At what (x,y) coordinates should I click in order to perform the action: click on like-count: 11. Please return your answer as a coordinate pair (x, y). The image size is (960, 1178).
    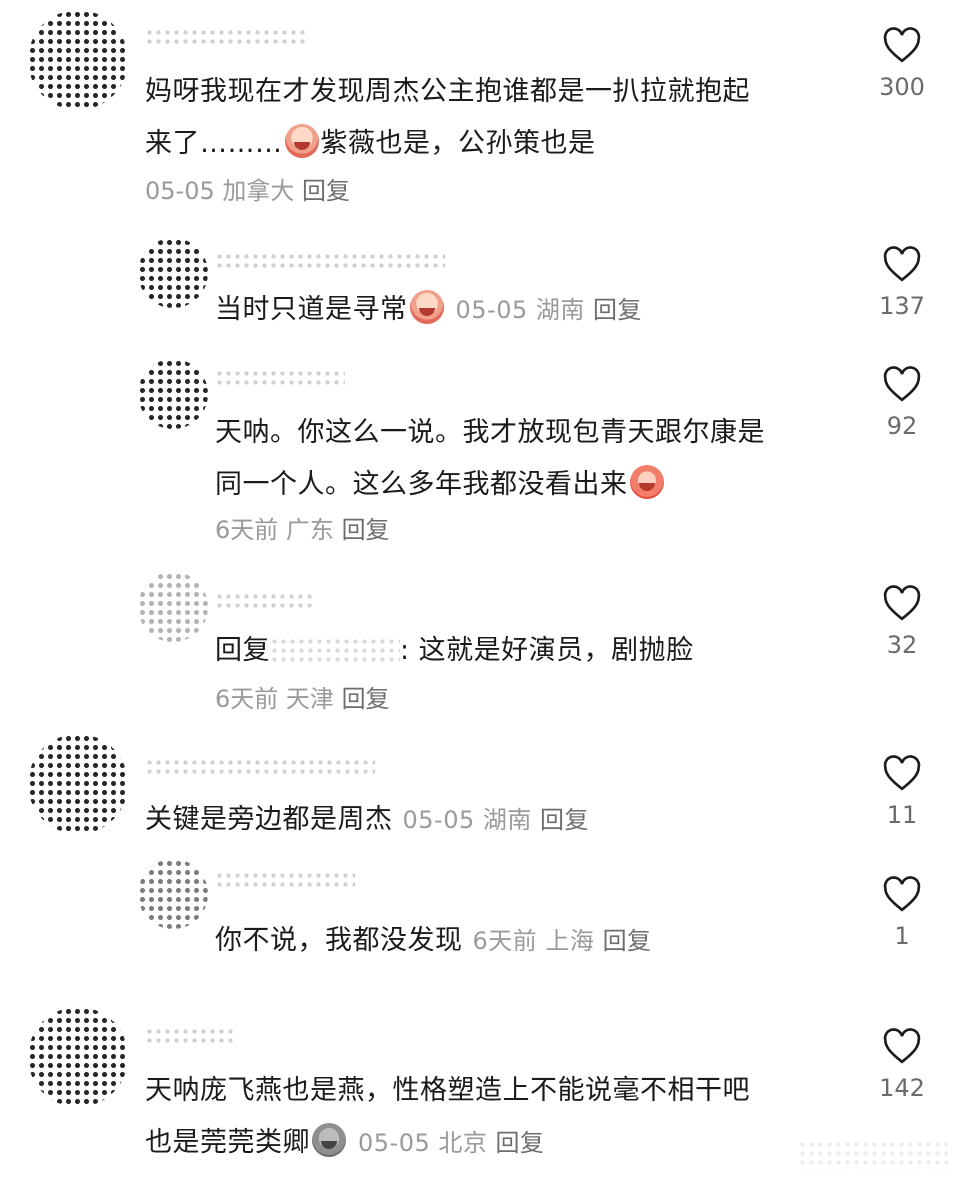
    Looking at the image, I should click on (902, 815).